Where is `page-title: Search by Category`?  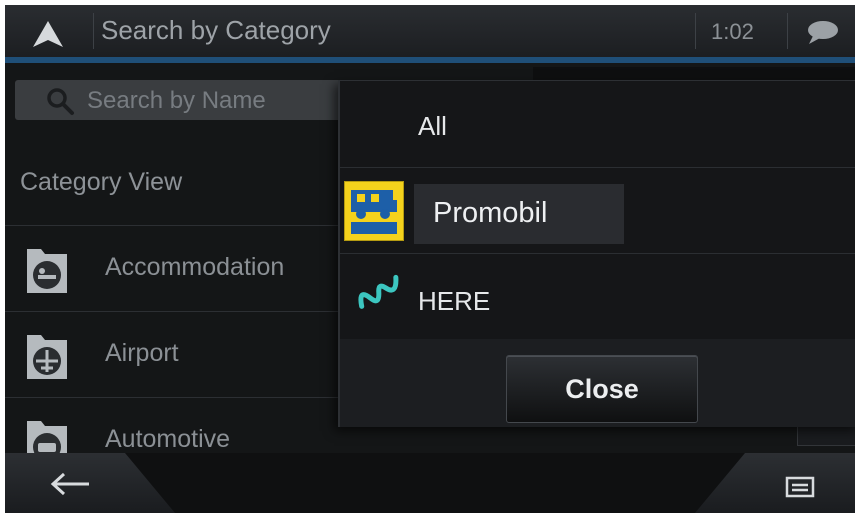
page-title: Search by Category is located at coordinates (216, 30).